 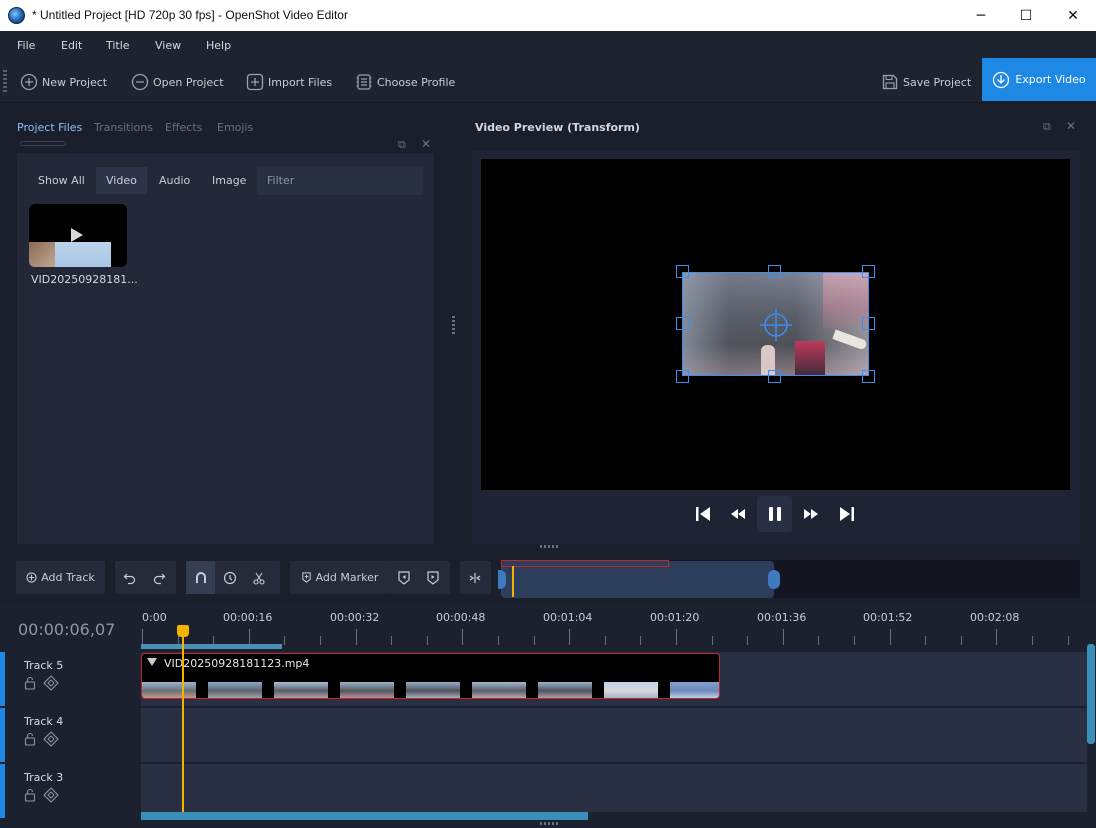 What do you see at coordinates (44, 721) in the screenshot?
I see `track-name: Track 4` at bounding box center [44, 721].